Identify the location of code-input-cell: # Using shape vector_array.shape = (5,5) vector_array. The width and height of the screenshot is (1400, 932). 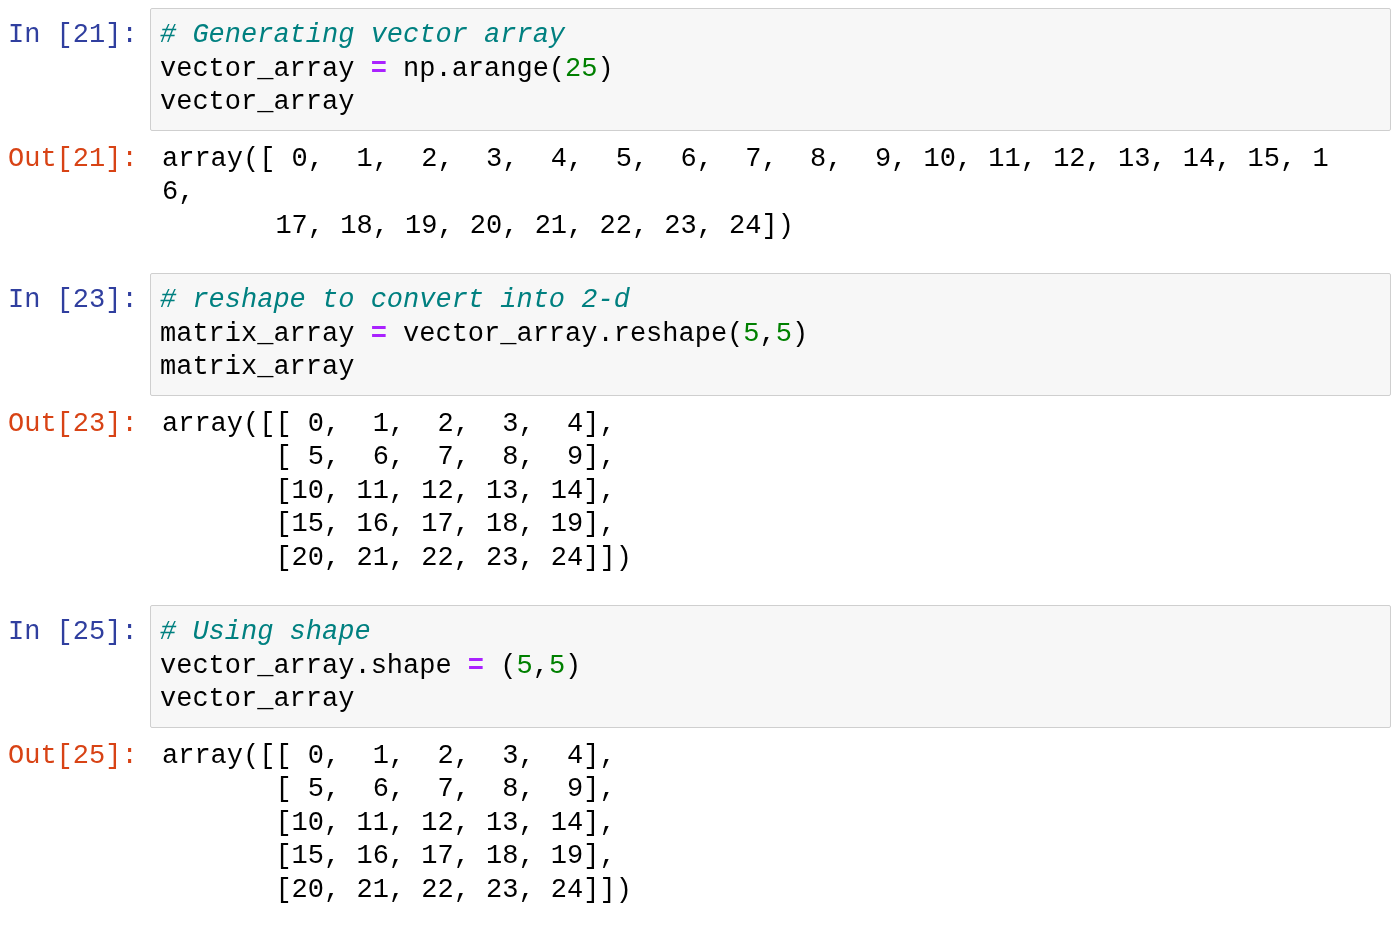
(770, 666).